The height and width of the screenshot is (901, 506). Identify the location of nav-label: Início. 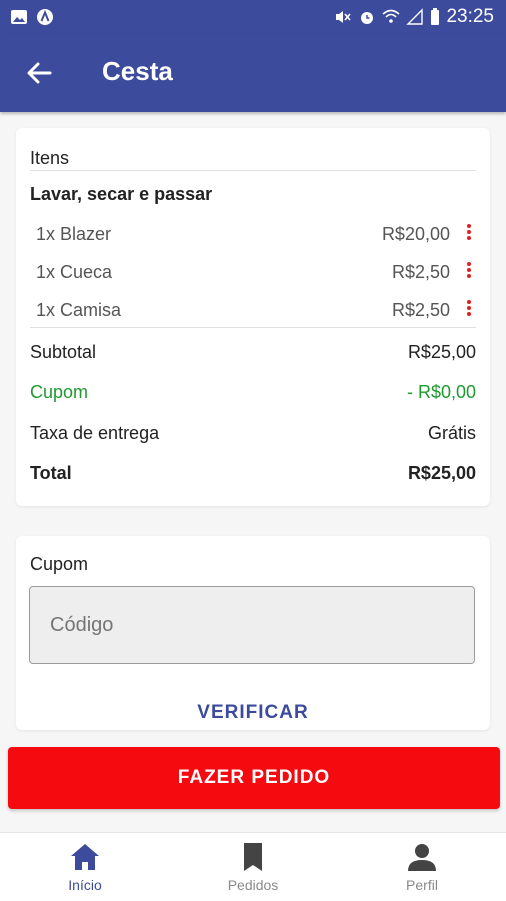
(85, 885).